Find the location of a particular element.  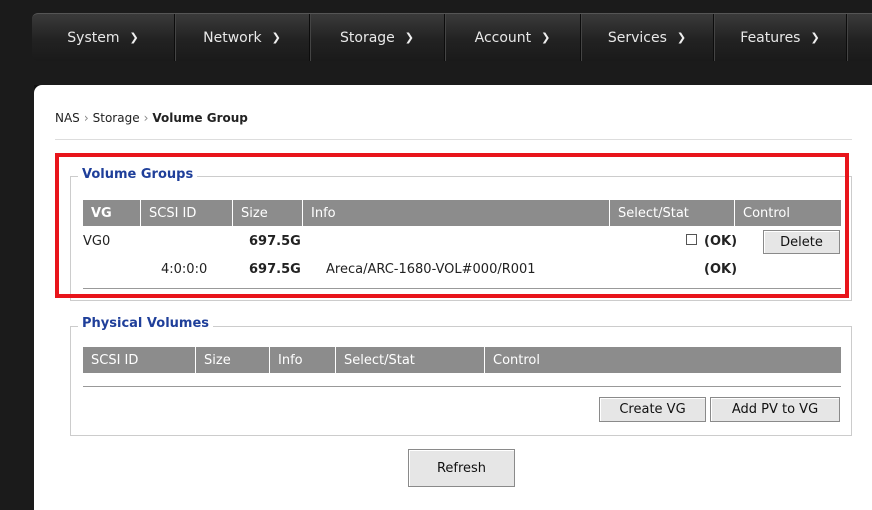

nav-services: Services ❯ is located at coordinates (647, 37).